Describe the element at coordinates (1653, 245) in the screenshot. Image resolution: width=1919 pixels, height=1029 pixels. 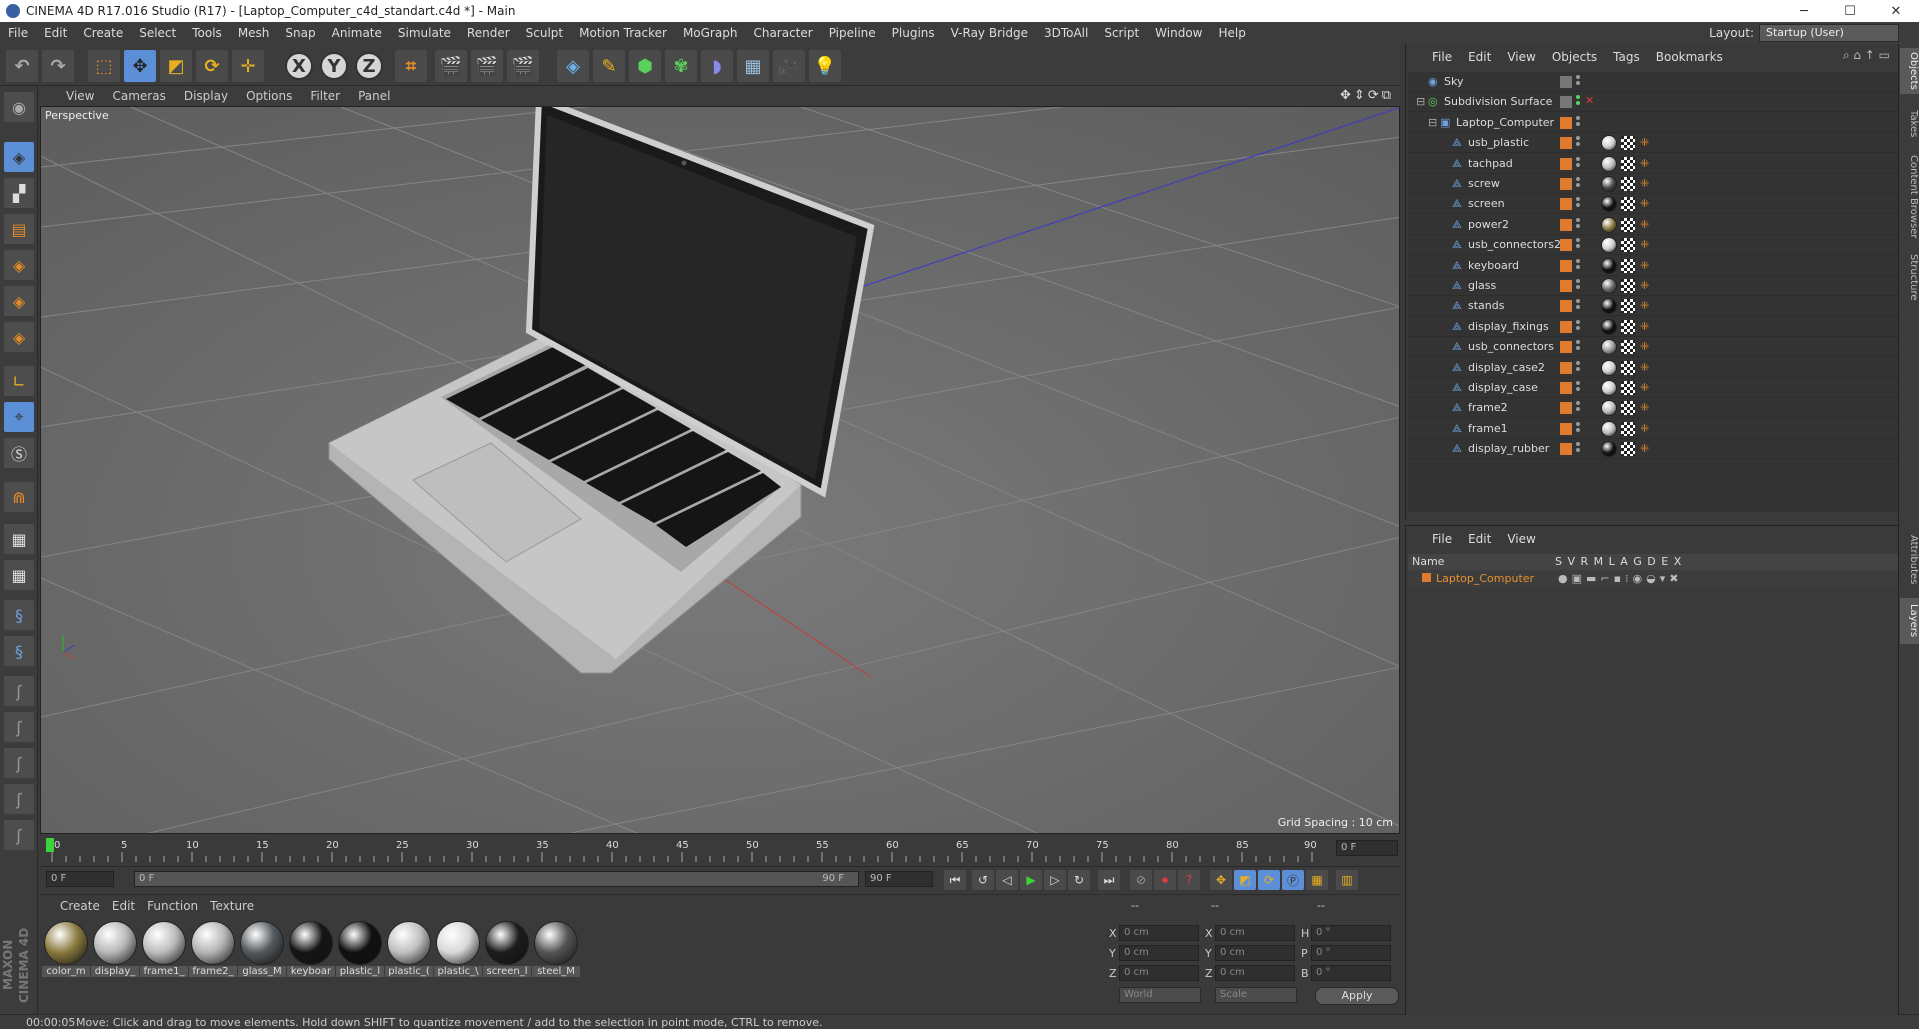
I see `object-row: ⟁ usb_connectors2 ⁜` at that location.